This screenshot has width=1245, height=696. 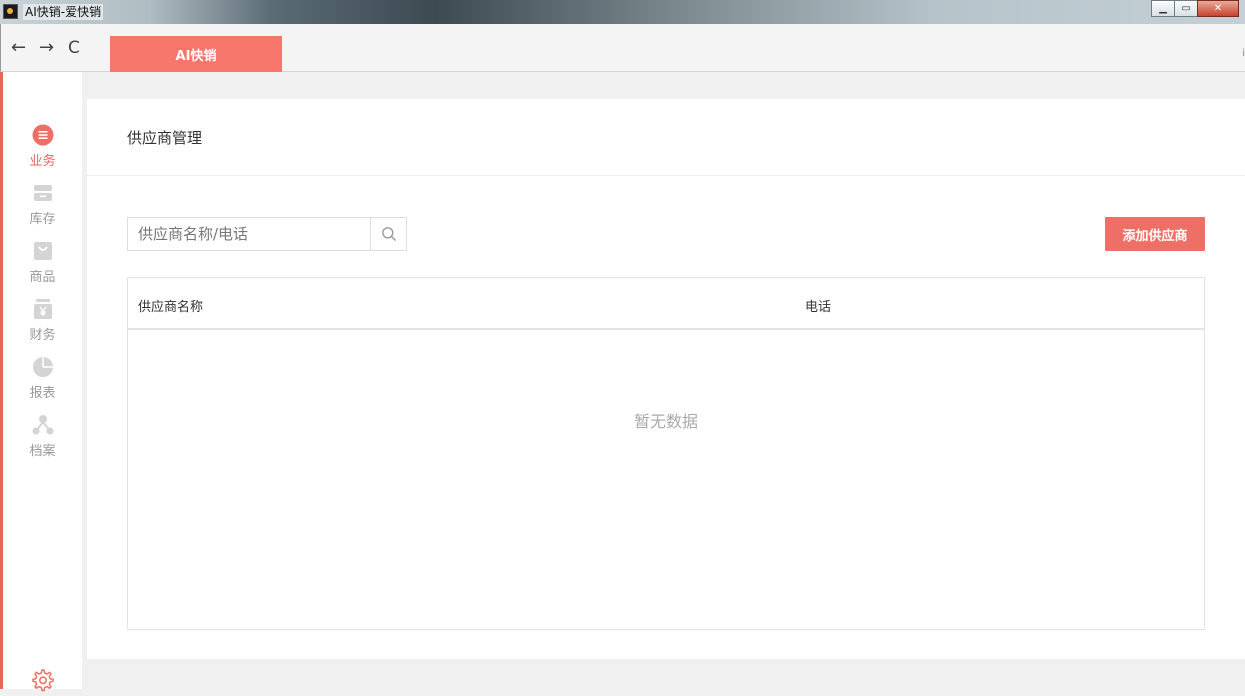 I want to click on sidebar-item-business: 业务, so click(x=42, y=146).